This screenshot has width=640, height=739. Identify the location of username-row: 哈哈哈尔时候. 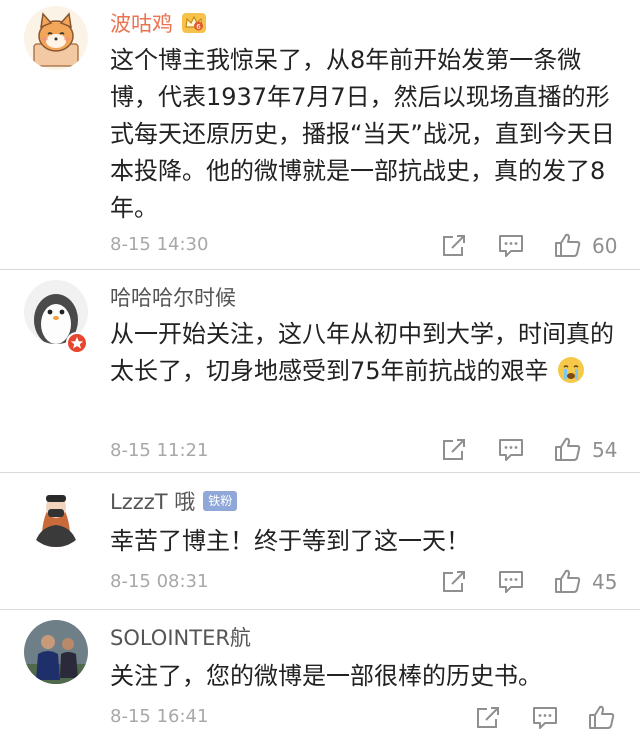
(173, 297).